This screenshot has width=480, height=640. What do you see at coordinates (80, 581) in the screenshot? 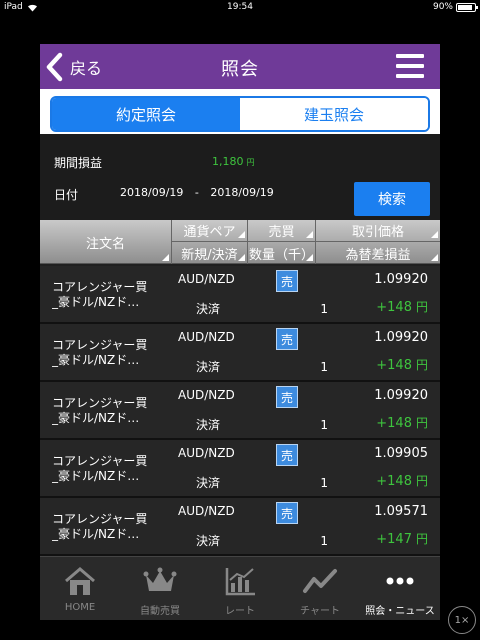
I see `home-icon` at bounding box center [80, 581].